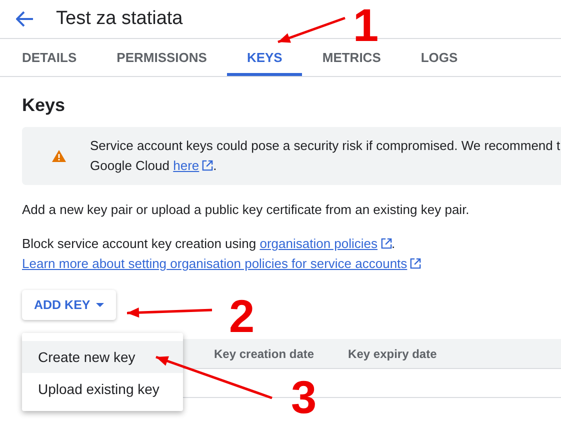 This screenshot has width=561, height=423. I want to click on column-header: Key creation date, so click(264, 353).